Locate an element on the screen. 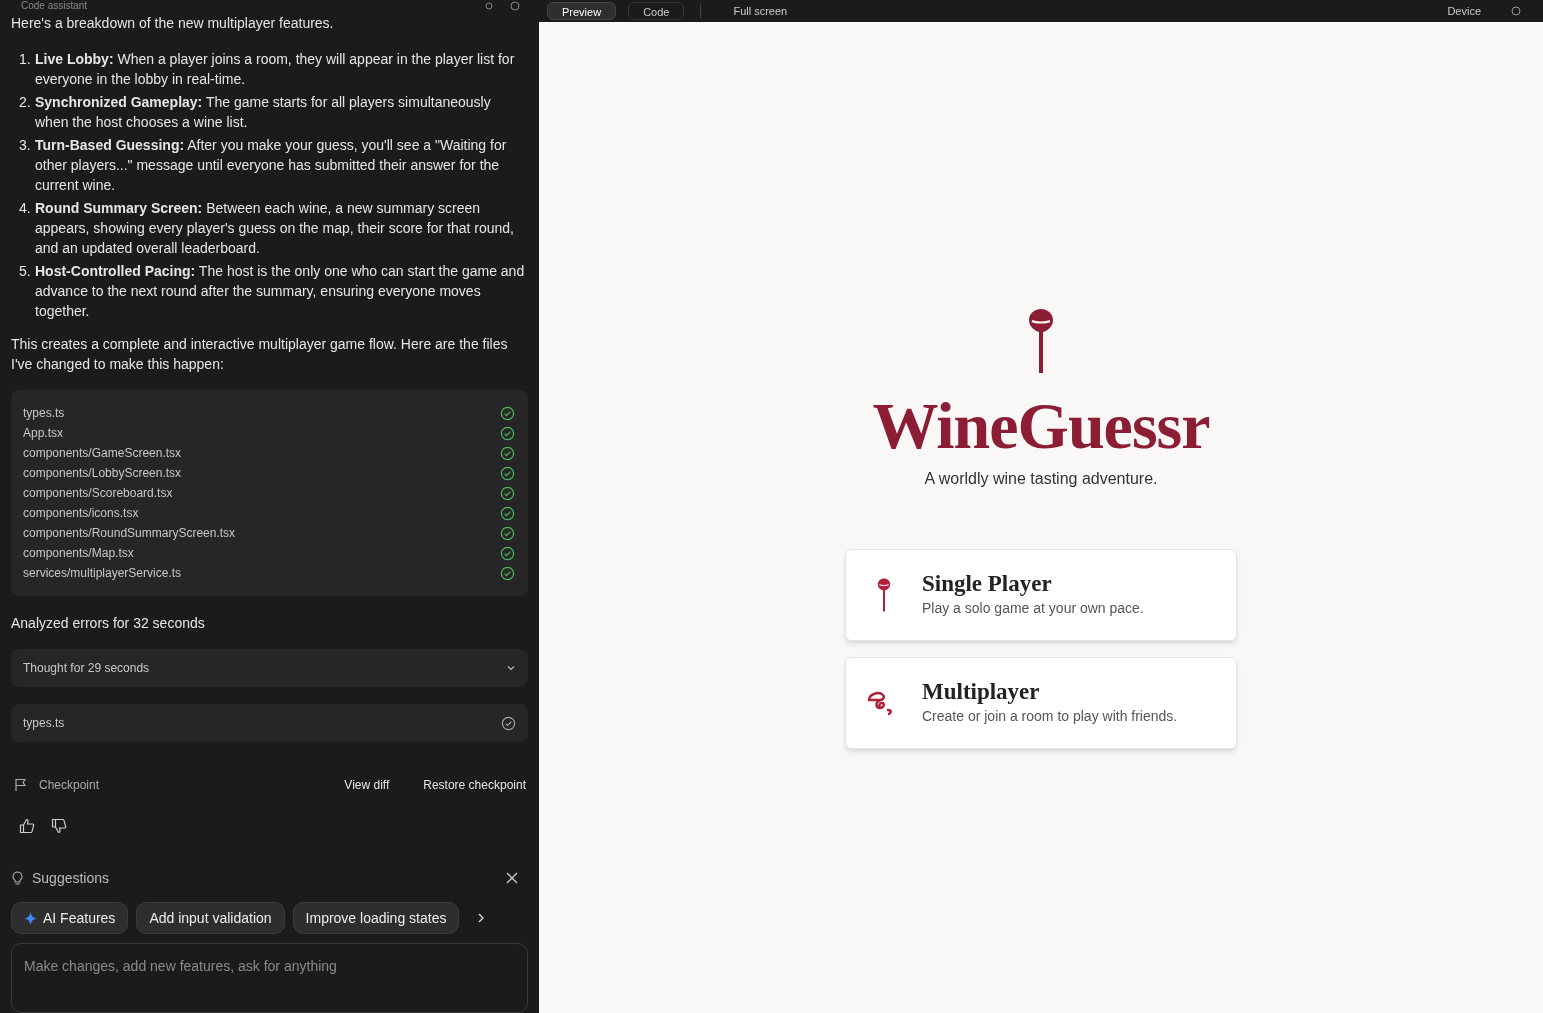 The image size is (1543, 1013). list-number: 3. is located at coordinates (25, 145).